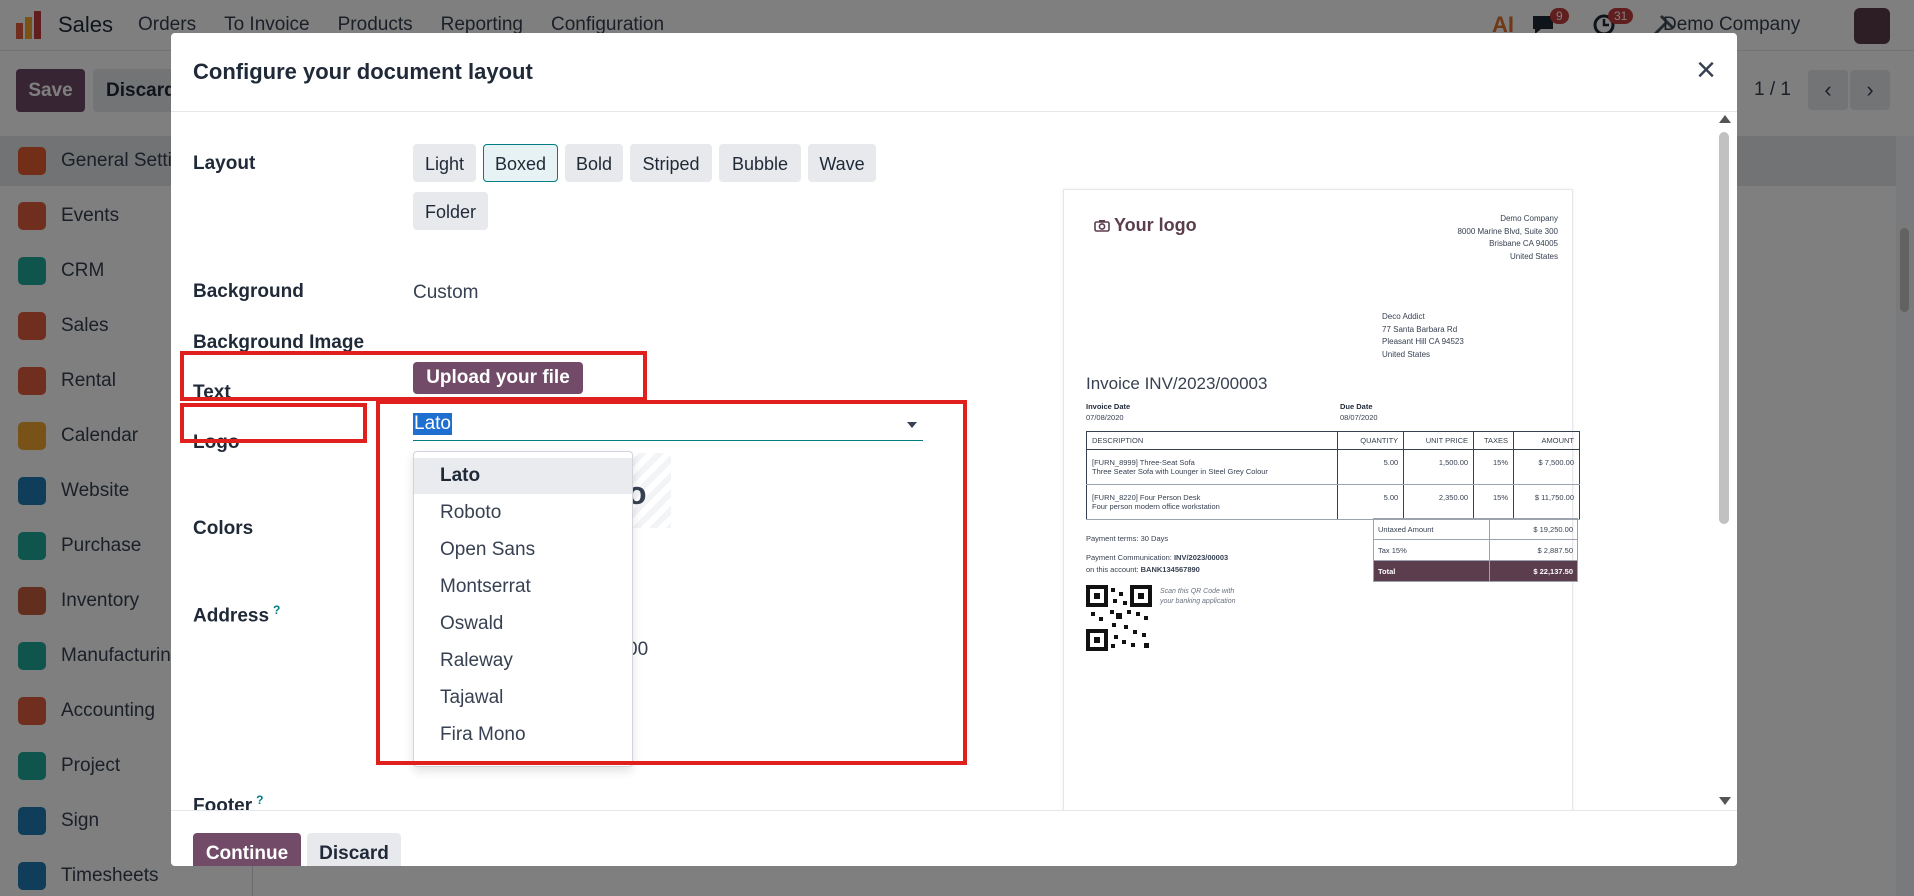 This screenshot has height=896, width=1914. What do you see at coordinates (354, 849) in the screenshot?
I see `dialog-discard-button: Discard` at bounding box center [354, 849].